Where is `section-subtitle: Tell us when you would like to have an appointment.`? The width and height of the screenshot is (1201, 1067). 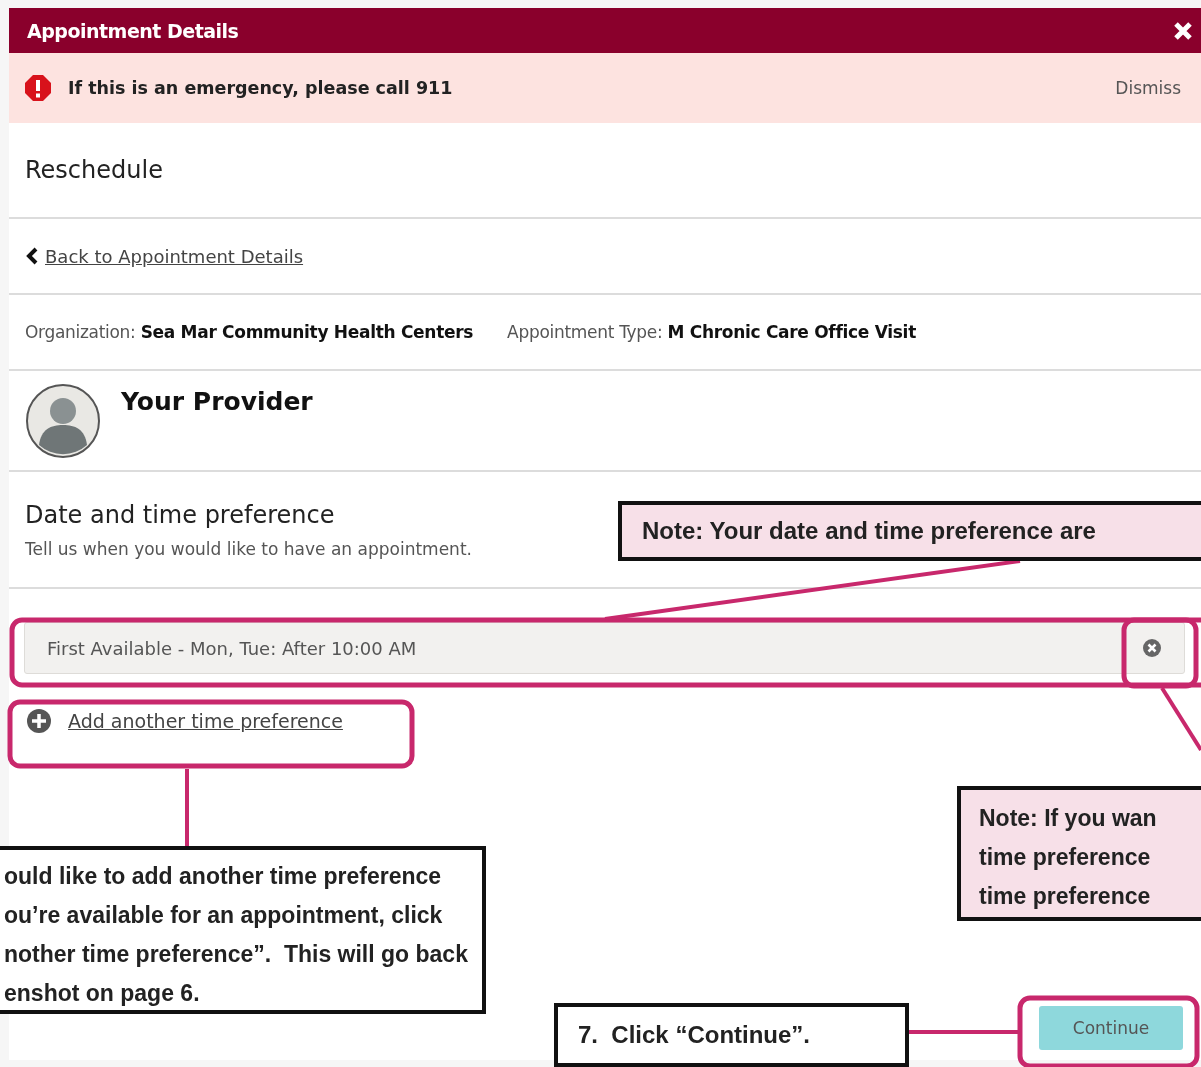 section-subtitle: Tell us when you would like to have an appointment. is located at coordinates (248, 548).